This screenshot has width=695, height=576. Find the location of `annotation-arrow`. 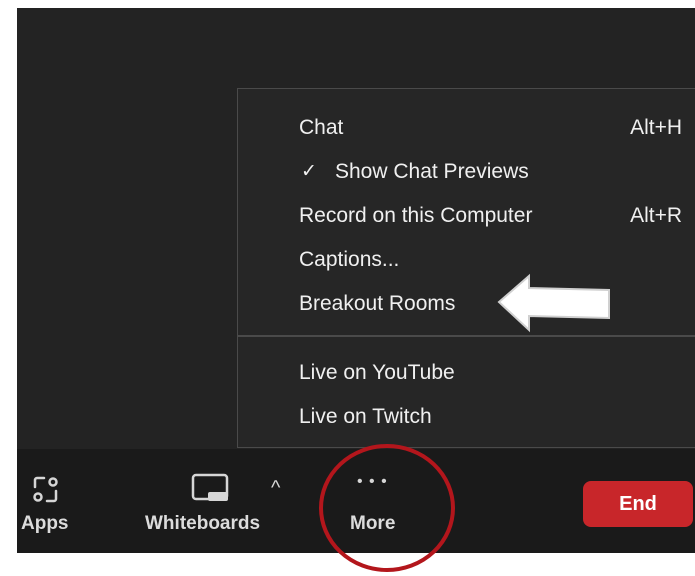

annotation-arrow is located at coordinates (553, 303).